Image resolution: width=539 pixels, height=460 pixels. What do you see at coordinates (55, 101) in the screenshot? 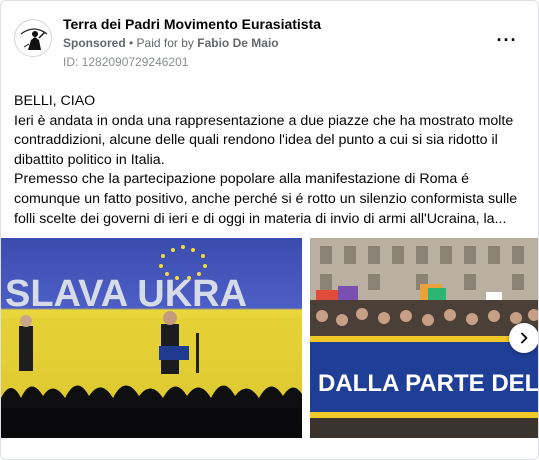
I see `post-text-line: BELLI, CIAO` at bounding box center [55, 101].